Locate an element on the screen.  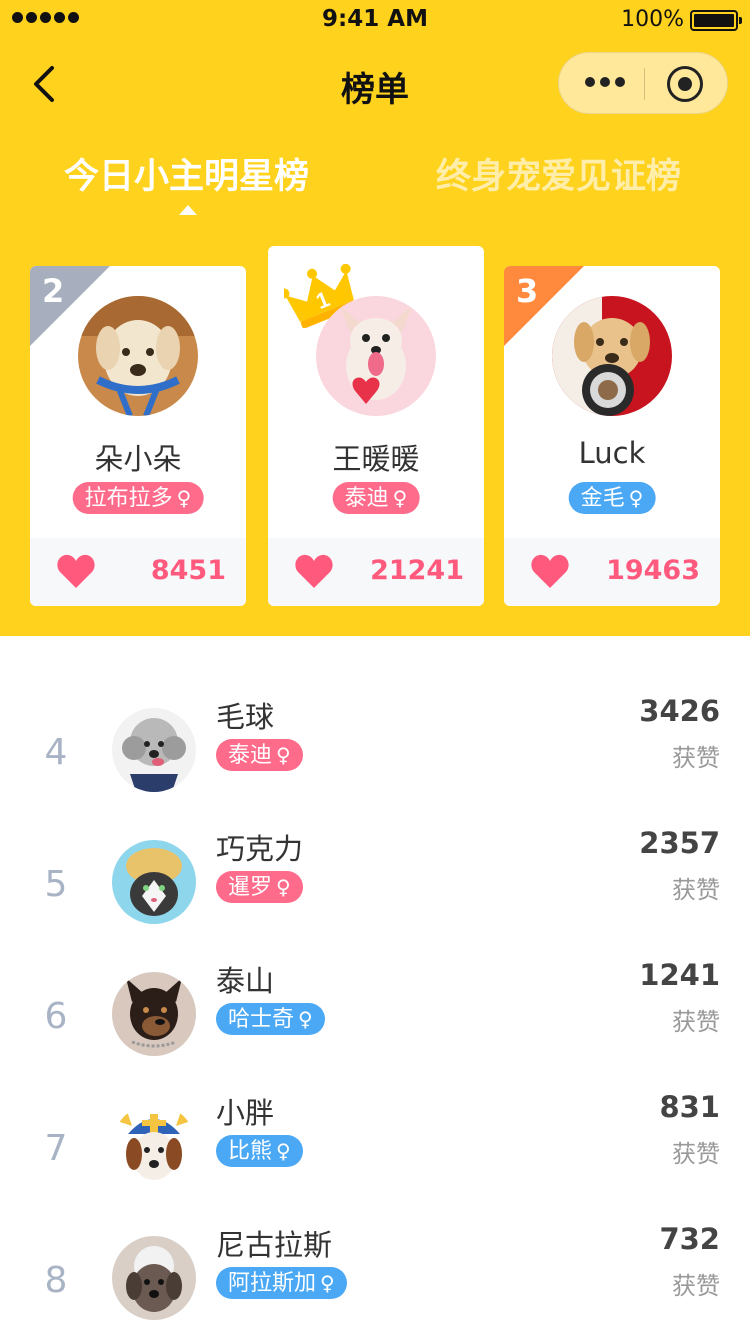
like-count: 3426 is located at coordinates (679, 711).